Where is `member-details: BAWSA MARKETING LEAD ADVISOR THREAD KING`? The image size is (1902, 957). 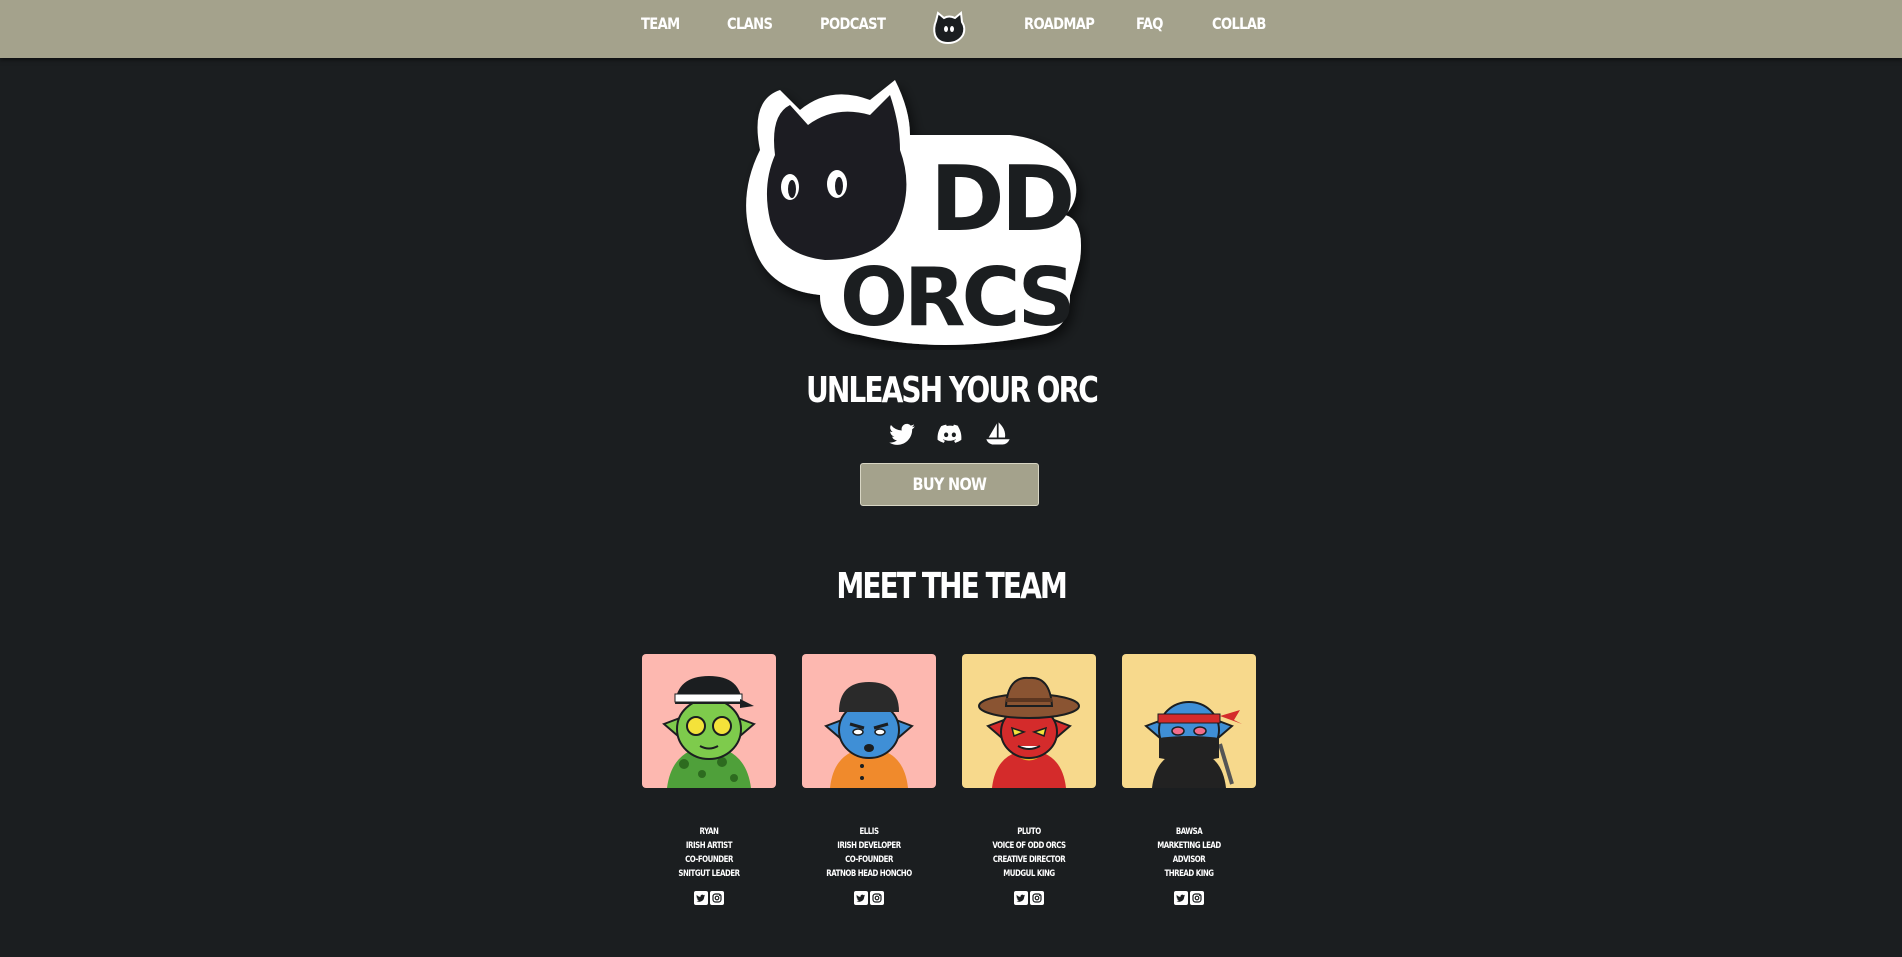
member-details: BAWSA MARKETING LEAD ADVISOR THREAD KING is located at coordinates (1189, 853).